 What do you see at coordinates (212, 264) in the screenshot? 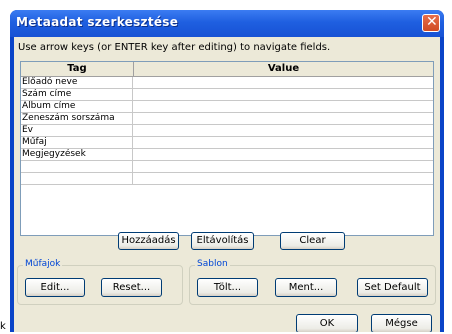
I see `sablon-group-label: Sablon` at bounding box center [212, 264].